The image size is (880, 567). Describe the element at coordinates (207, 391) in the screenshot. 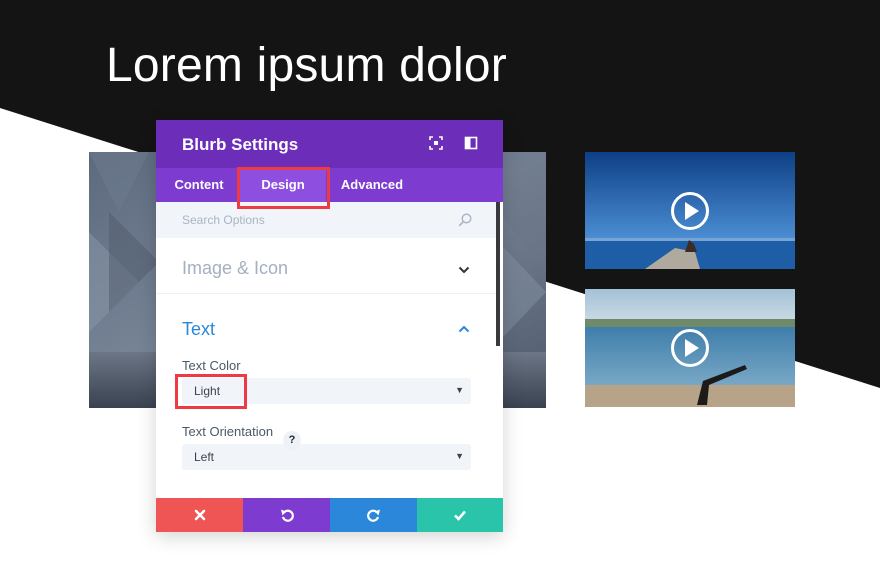

I see `text-color-value: Light` at that location.